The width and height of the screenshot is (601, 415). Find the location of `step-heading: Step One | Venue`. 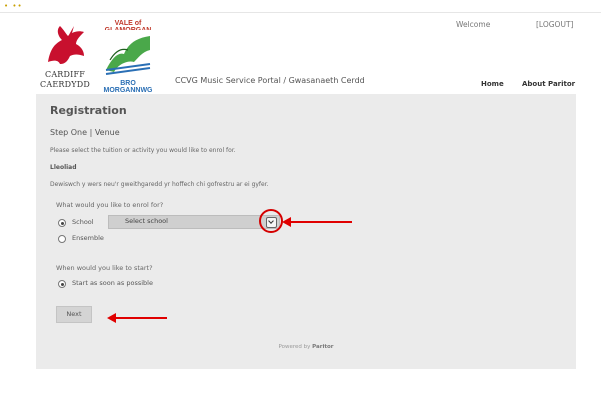

step-heading: Step One | Venue is located at coordinates (85, 132).